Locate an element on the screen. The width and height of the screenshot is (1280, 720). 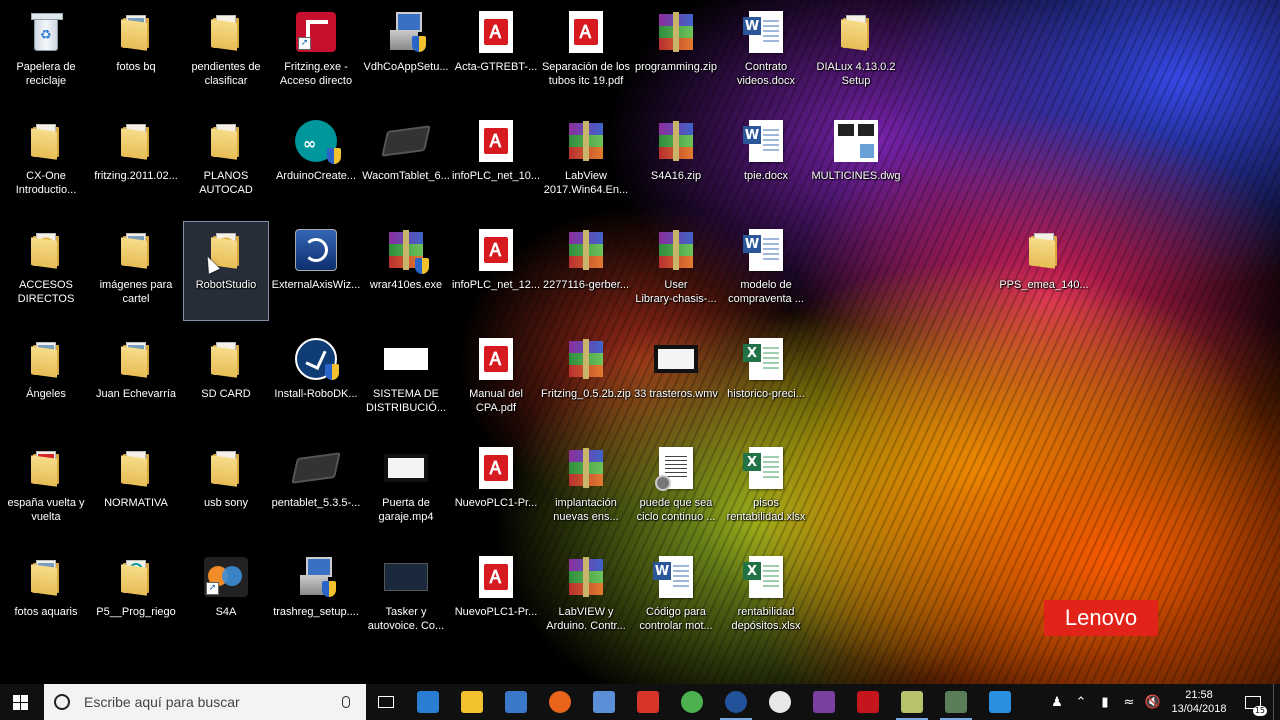
volume-muted-icon: 🔇 is located at coordinates (1153, 702).